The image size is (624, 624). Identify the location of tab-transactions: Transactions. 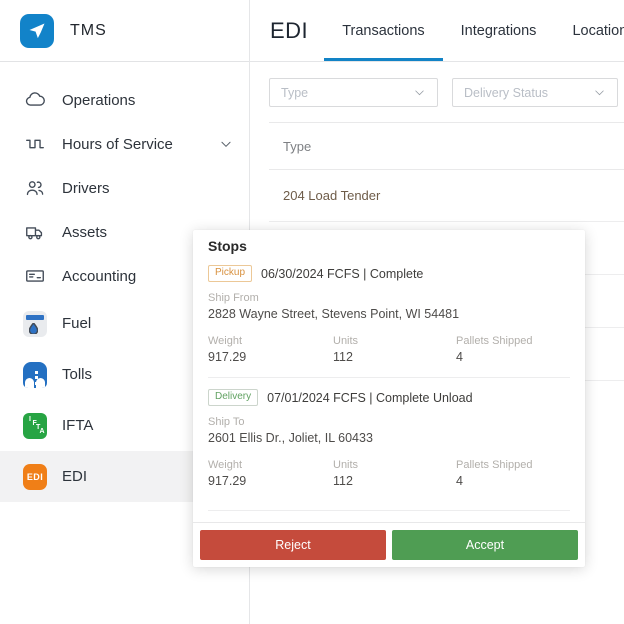
(383, 30).